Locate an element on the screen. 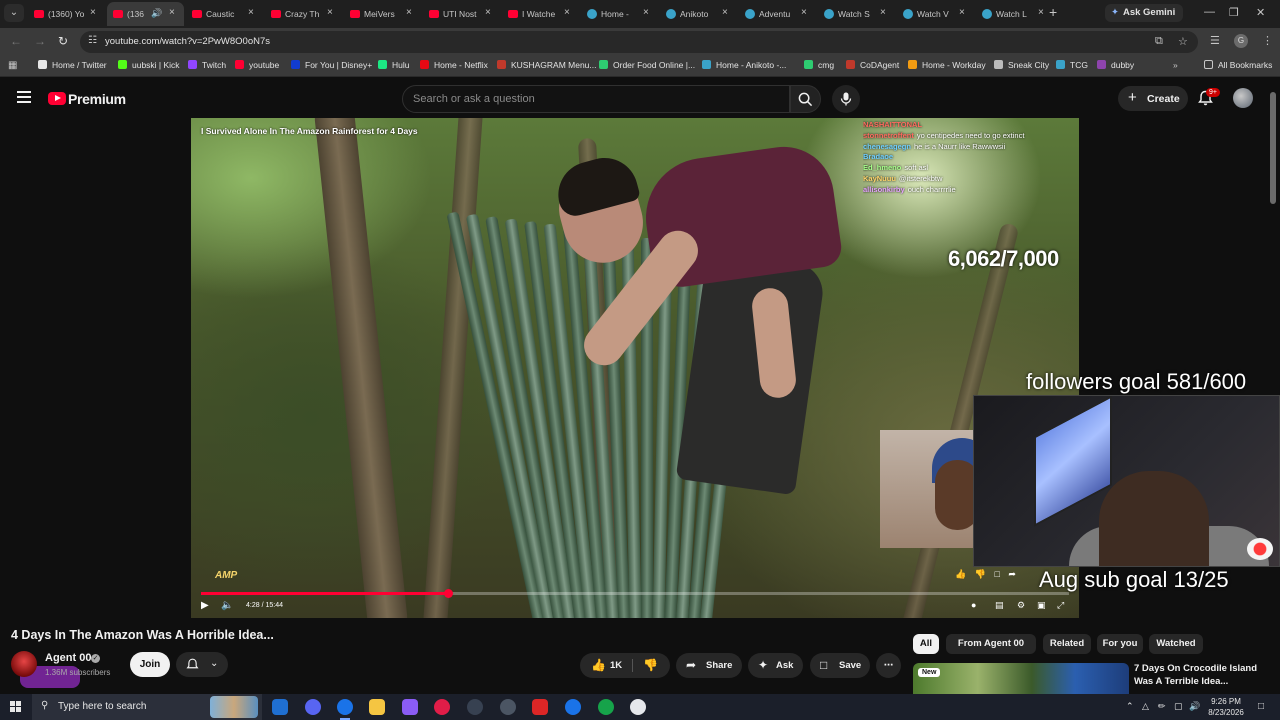 The image size is (1280, 720). join-button: Join is located at coordinates (150, 664).